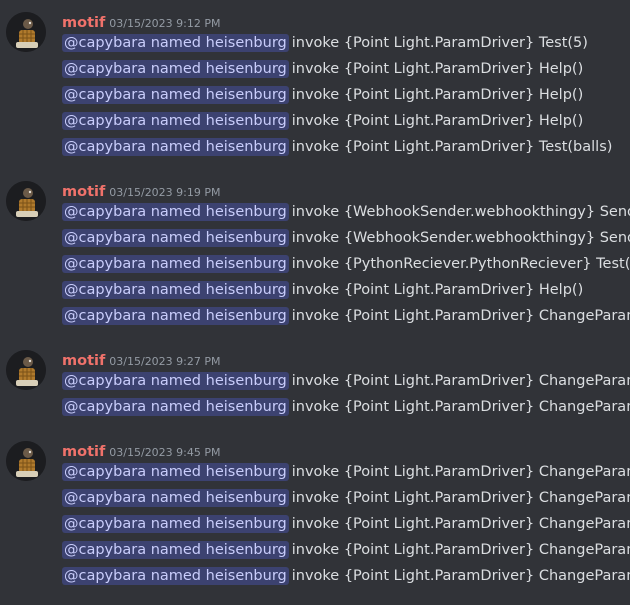 This screenshot has width=630, height=605. Describe the element at coordinates (439, 43) in the screenshot. I see `message-text: invoke {Point Light.ParamDriver} Test(5)` at that location.